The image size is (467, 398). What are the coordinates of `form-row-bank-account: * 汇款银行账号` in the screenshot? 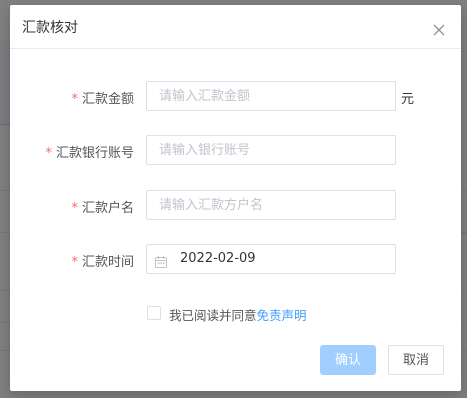 It's located at (235, 150).